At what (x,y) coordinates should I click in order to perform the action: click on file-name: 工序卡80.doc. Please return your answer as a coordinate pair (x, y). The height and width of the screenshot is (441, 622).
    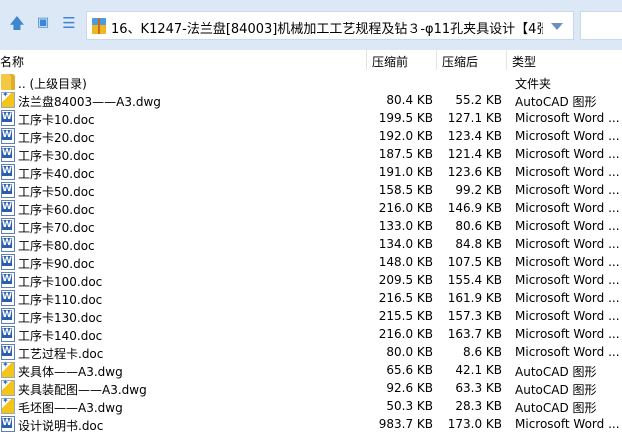
    Looking at the image, I should click on (56, 246).